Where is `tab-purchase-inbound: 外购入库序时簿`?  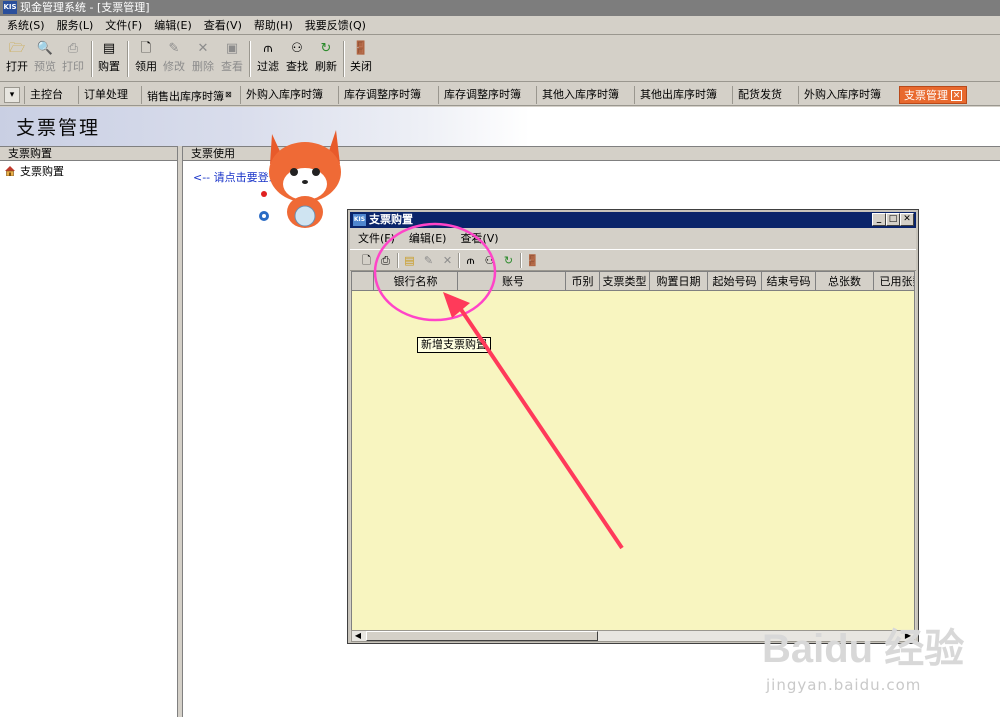 tab-purchase-inbound: 外购入库序时簿 is located at coordinates (284, 95).